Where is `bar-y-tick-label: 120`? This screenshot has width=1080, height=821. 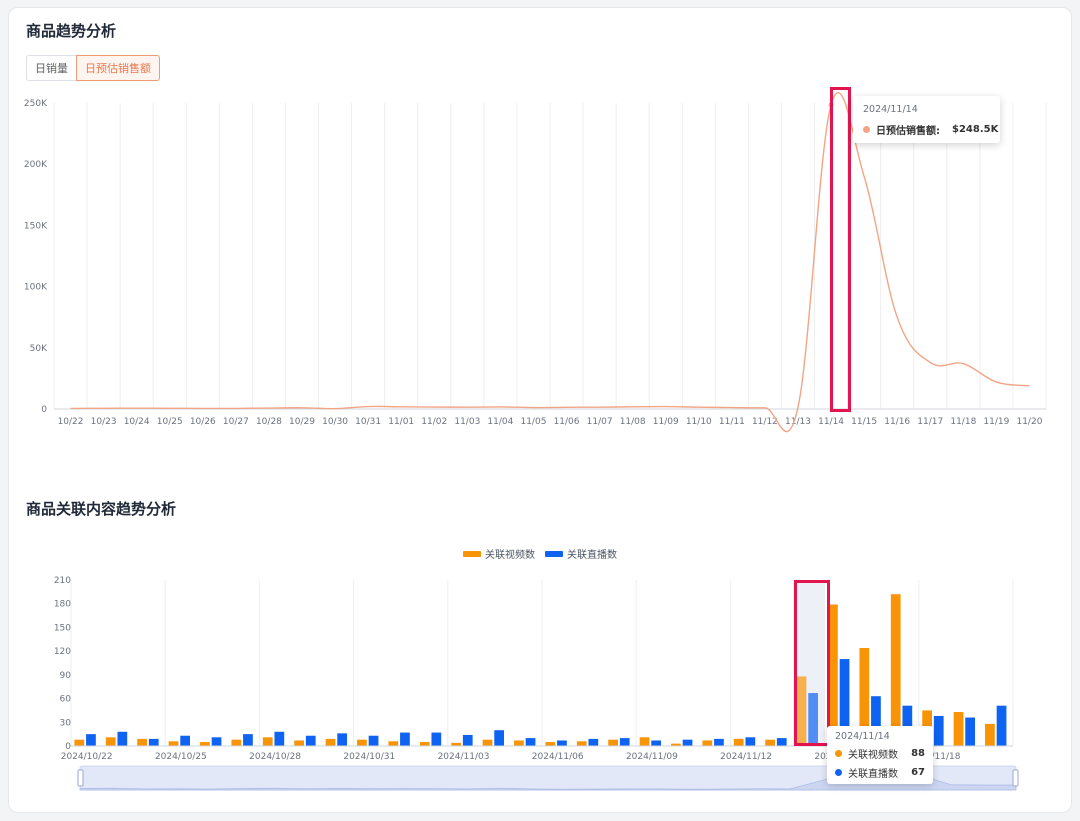
bar-y-tick-label: 120 is located at coordinates (62, 652).